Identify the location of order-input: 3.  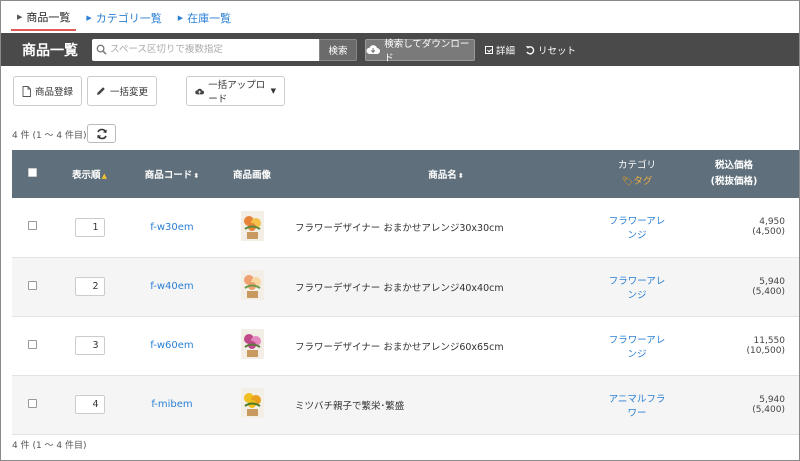
(89, 345).